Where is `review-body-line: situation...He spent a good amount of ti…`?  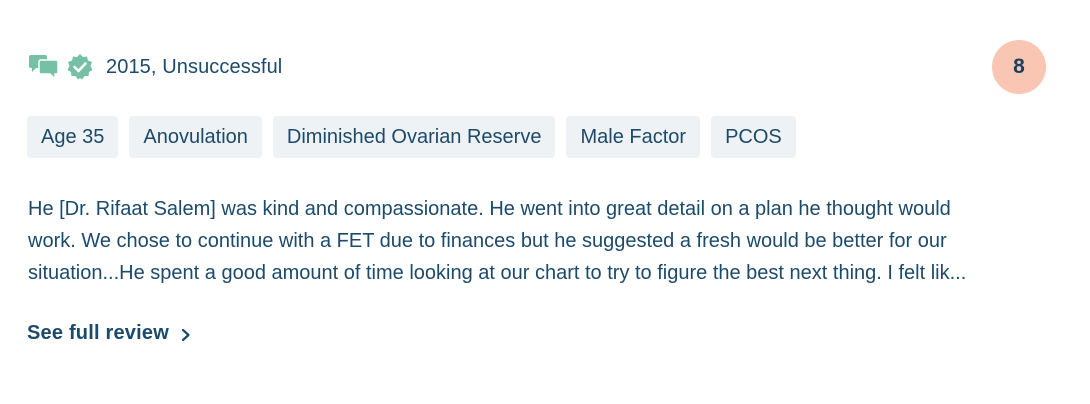
review-body-line: situation...He spent a good amount of ti… is located at coordinates (497, 273).